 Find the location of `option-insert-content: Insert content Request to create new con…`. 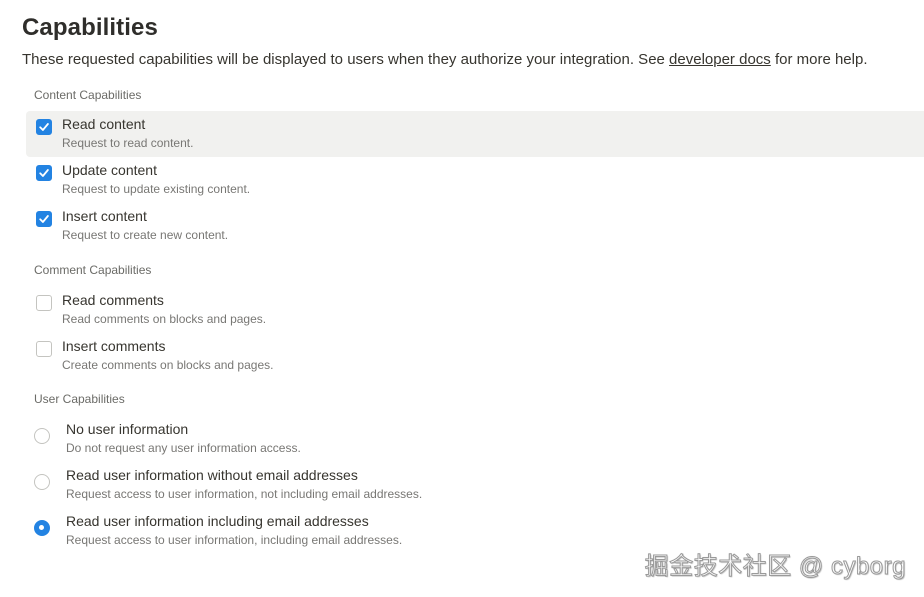

option-insert-content: Insert content Request to create new con… is located at coordinates (475, 226).